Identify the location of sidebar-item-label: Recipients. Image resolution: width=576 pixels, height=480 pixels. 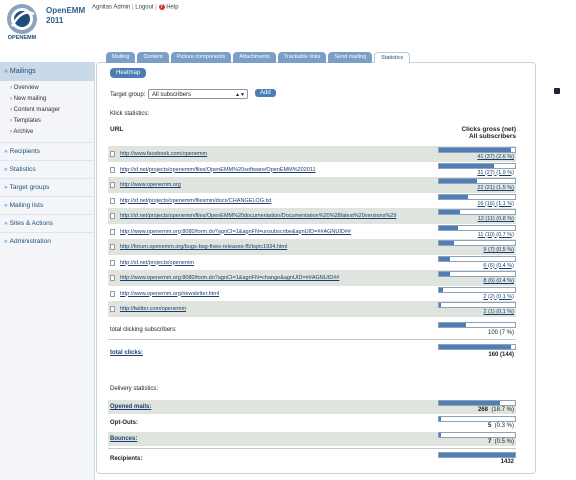
(24, 151).